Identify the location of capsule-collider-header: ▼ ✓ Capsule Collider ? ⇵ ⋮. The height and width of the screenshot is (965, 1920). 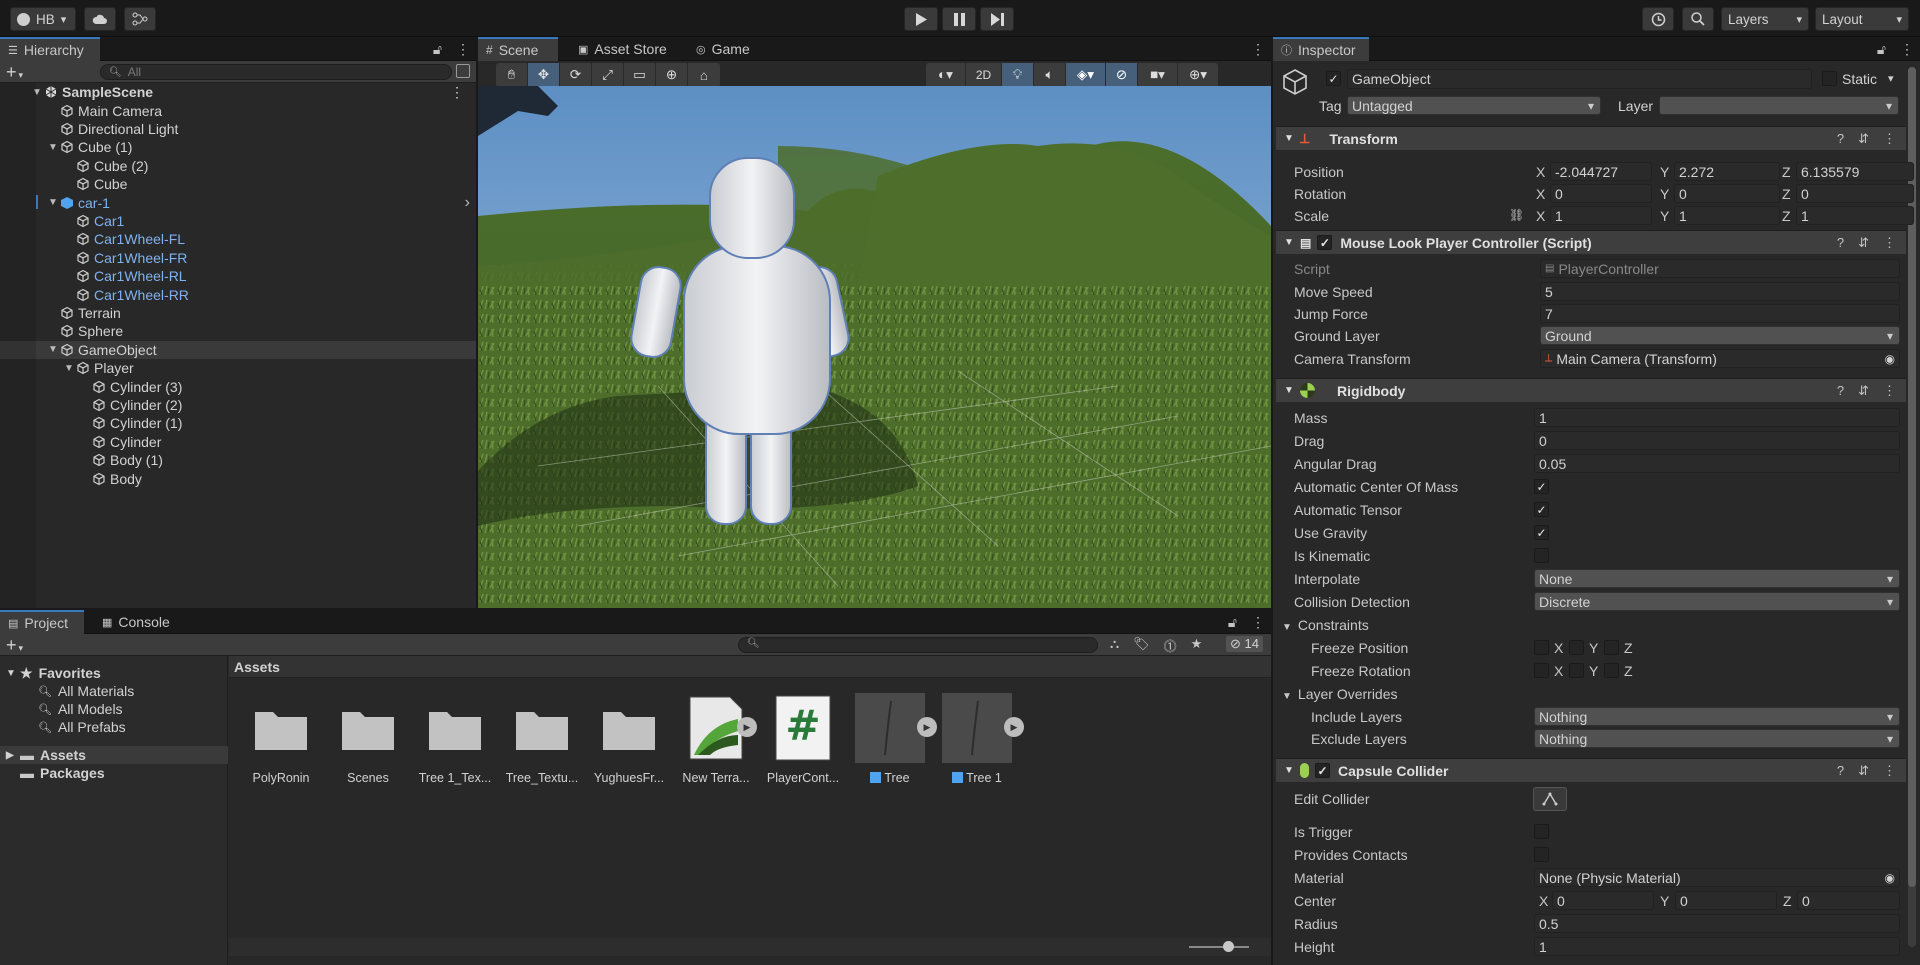
(1591, 770).